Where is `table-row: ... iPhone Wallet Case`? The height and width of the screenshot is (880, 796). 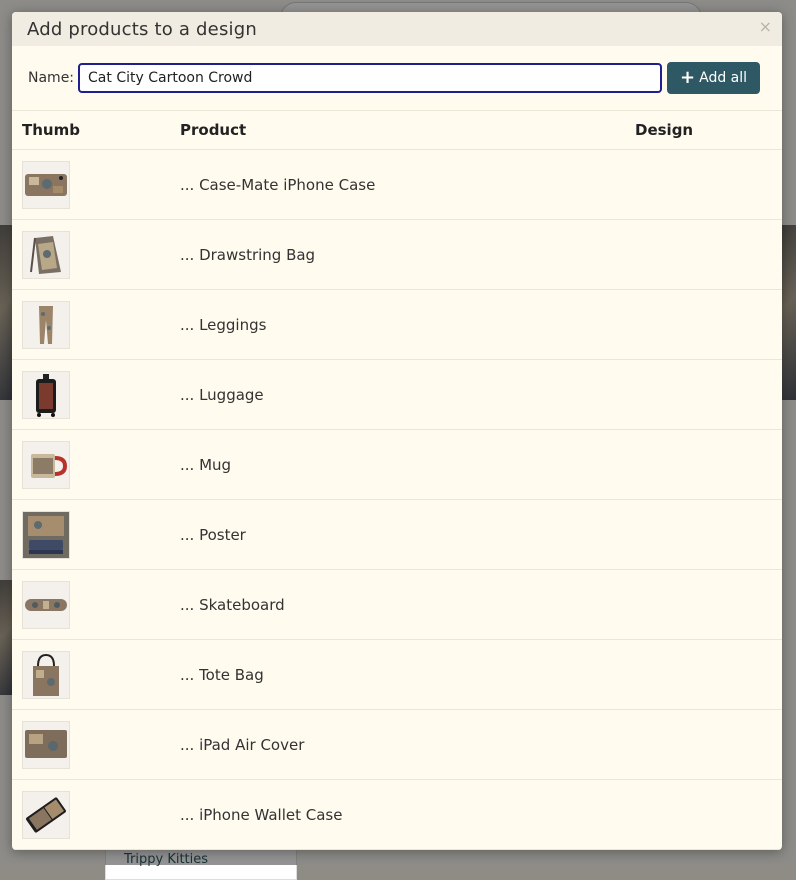
table-row: ... iPhone Wallet Case is located at coordinates (397, 814).